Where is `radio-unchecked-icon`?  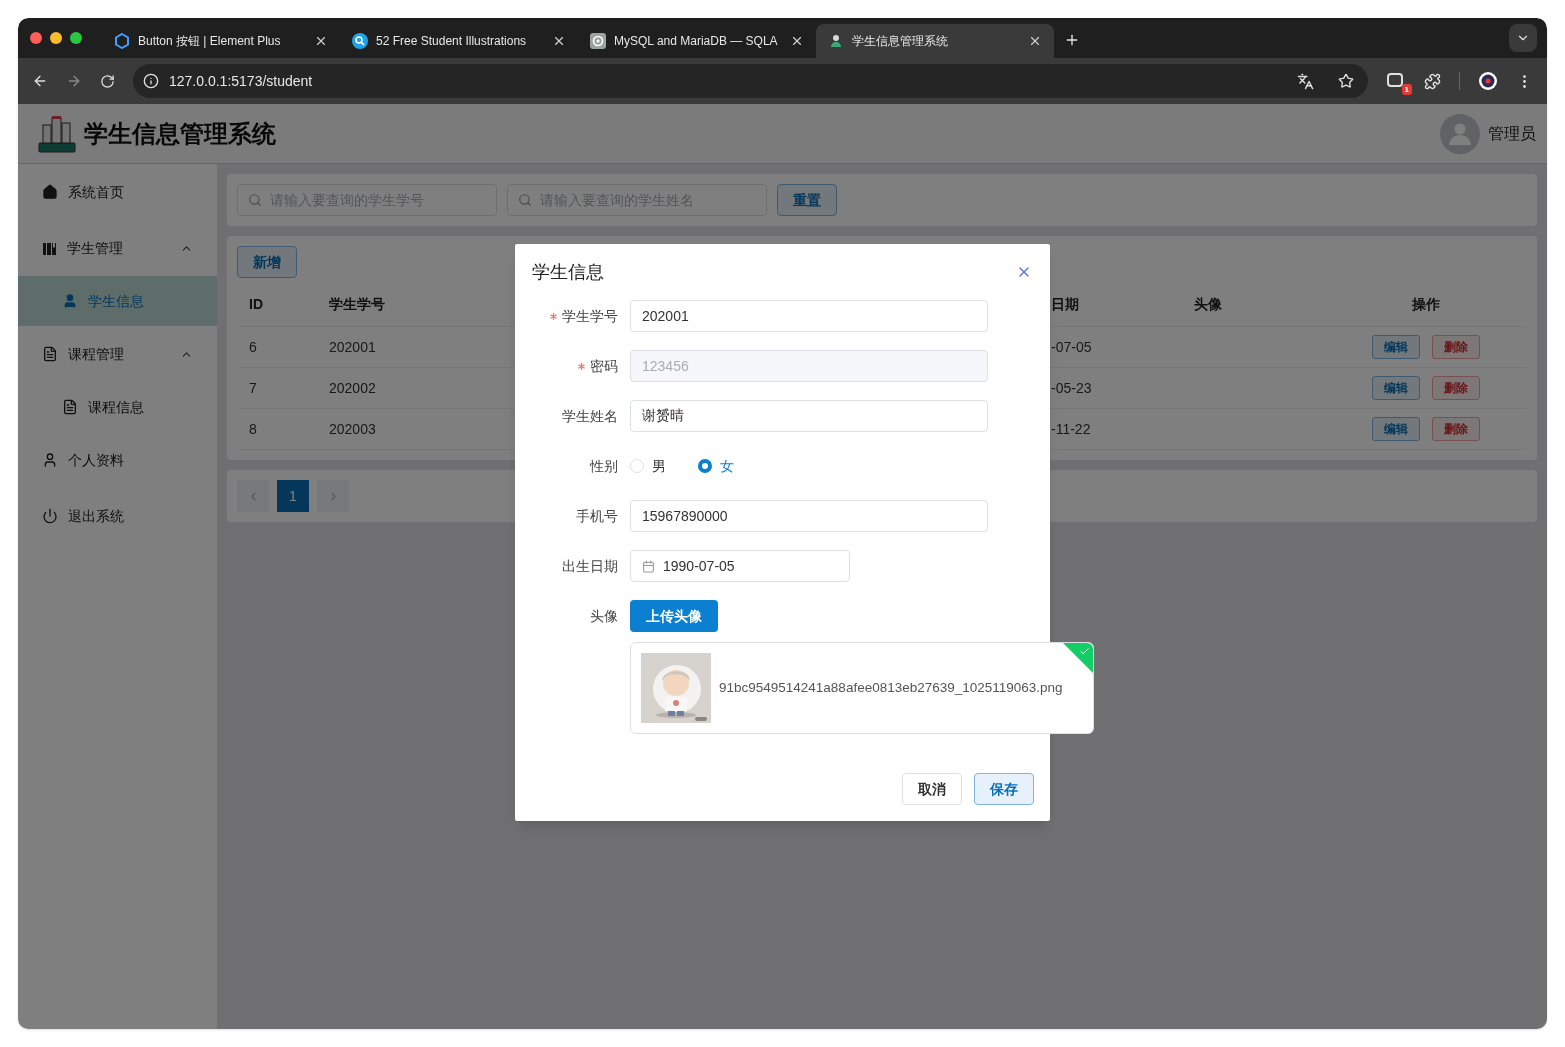 radio-unchecked-icon is located at coordinates (637, 466).